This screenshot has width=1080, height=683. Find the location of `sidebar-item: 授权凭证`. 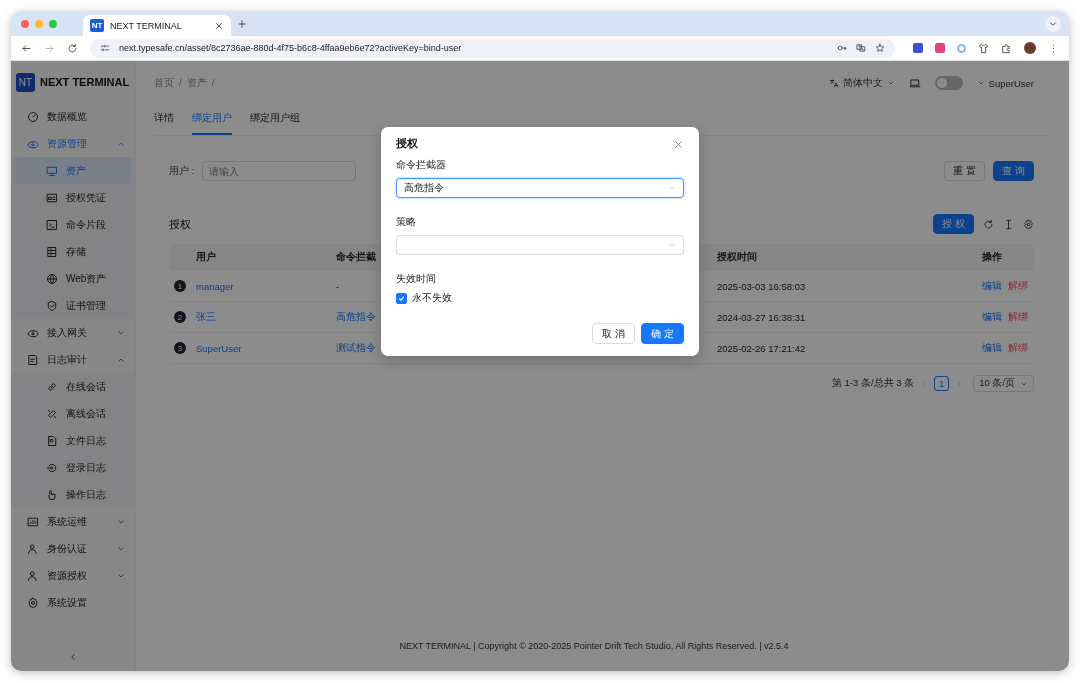

sidebar-item: 授权凭证 is located at coordinates (73, 197).